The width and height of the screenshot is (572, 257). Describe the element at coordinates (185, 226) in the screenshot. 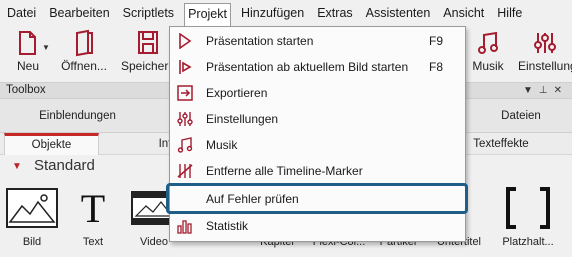

I see `statistics-icon` at that location.